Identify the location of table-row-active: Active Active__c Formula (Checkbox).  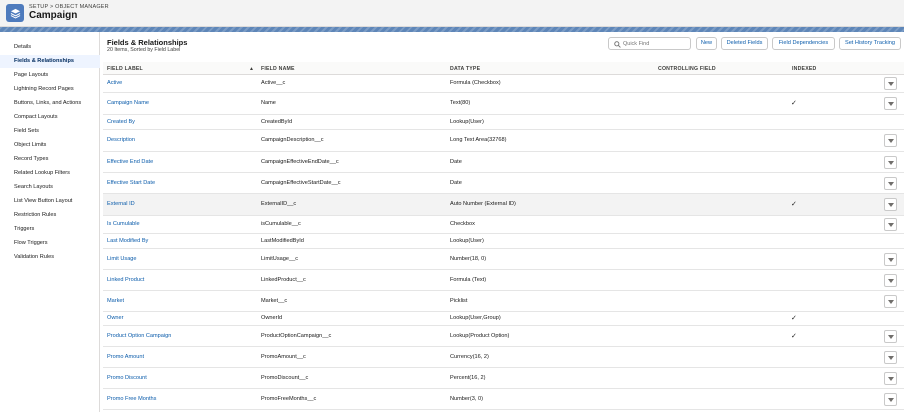
(503, 84).